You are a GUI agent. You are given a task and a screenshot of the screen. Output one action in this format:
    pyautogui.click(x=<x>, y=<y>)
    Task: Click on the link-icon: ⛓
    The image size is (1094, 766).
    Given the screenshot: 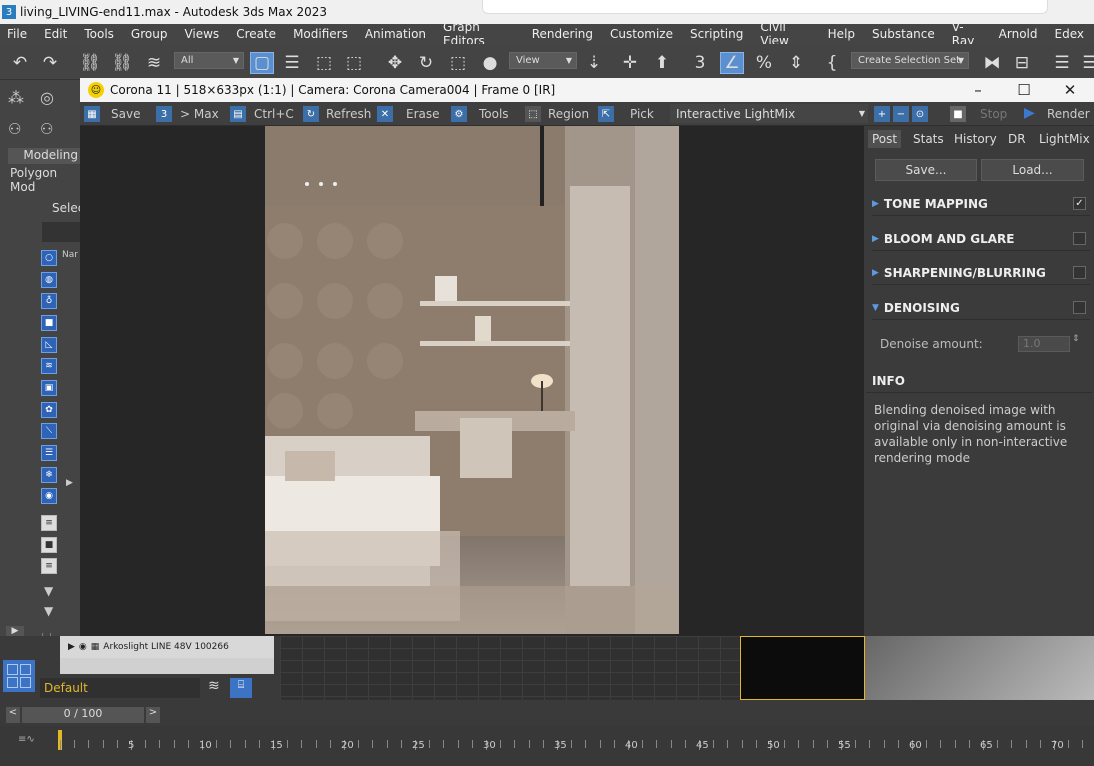 What is the action you would take?
    pyautogui.click(x=90, y=63)
    